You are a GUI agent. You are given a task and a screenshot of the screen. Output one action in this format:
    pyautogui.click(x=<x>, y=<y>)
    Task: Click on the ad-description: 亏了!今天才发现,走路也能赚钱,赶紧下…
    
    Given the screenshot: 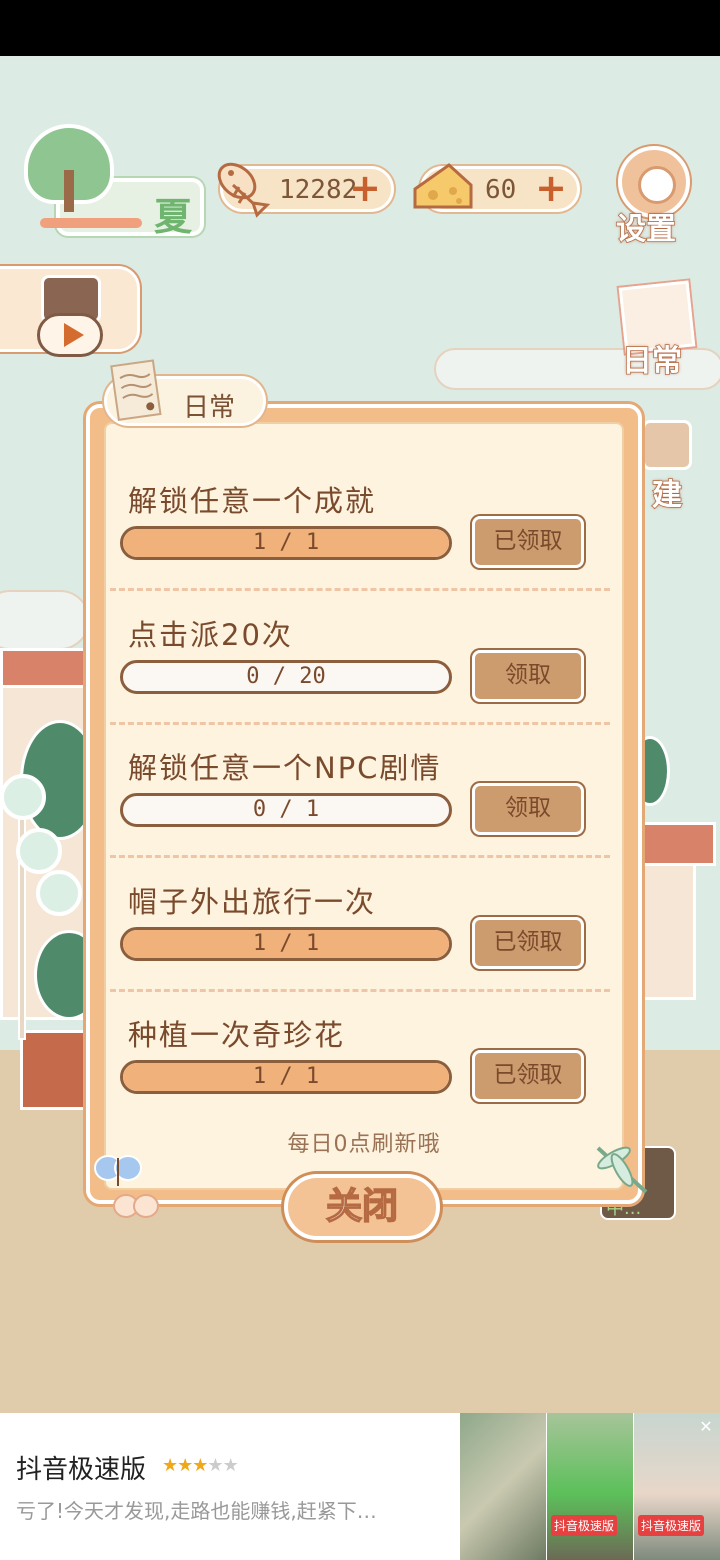 What is the action you would take?
    pyautogui.click(x=196, y=1511)
    